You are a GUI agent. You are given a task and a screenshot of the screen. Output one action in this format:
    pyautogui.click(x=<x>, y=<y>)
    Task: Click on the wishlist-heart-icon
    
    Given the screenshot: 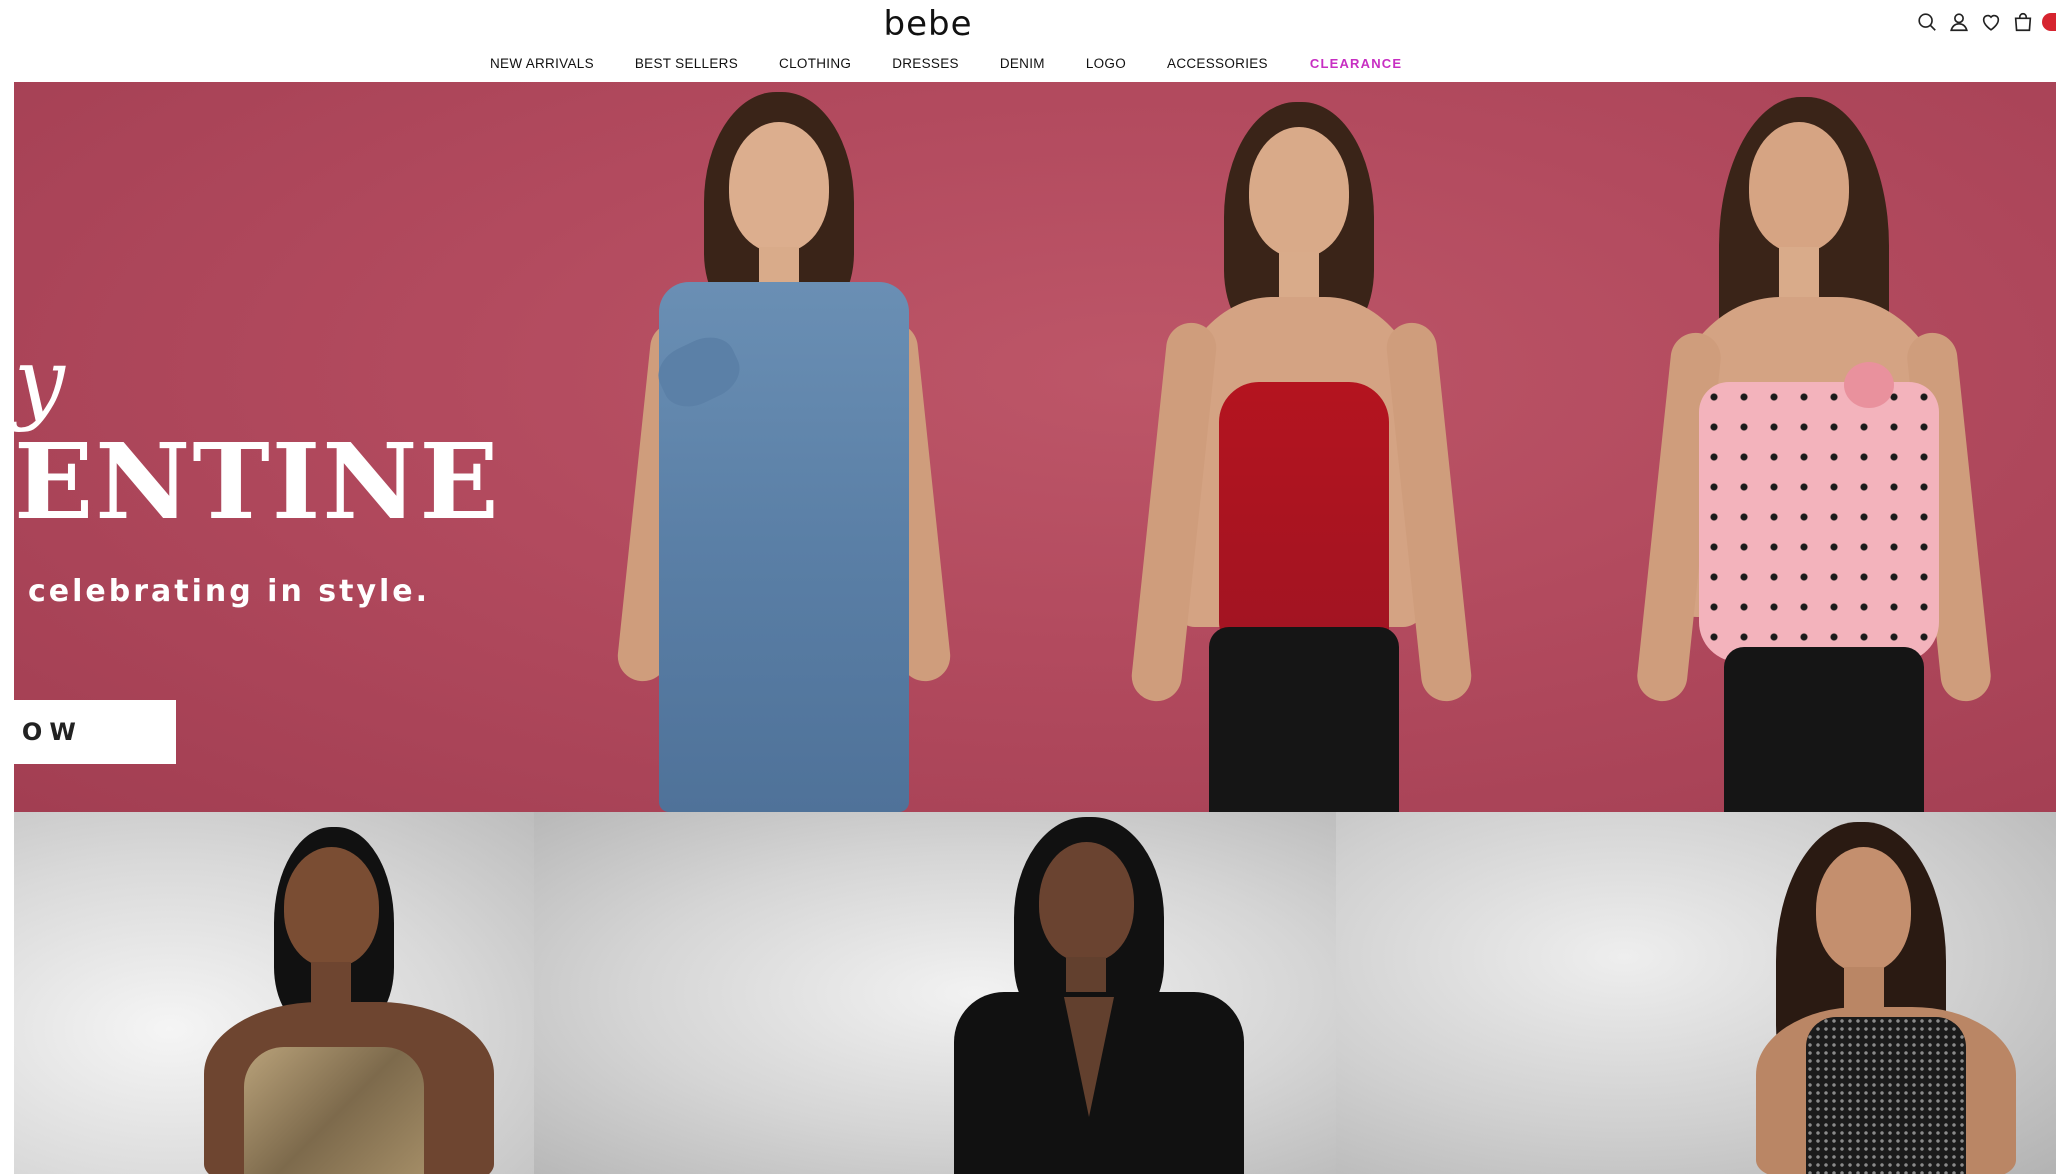 What is the action you would take?
    pyautogui.click(x=1991, y=22)
    